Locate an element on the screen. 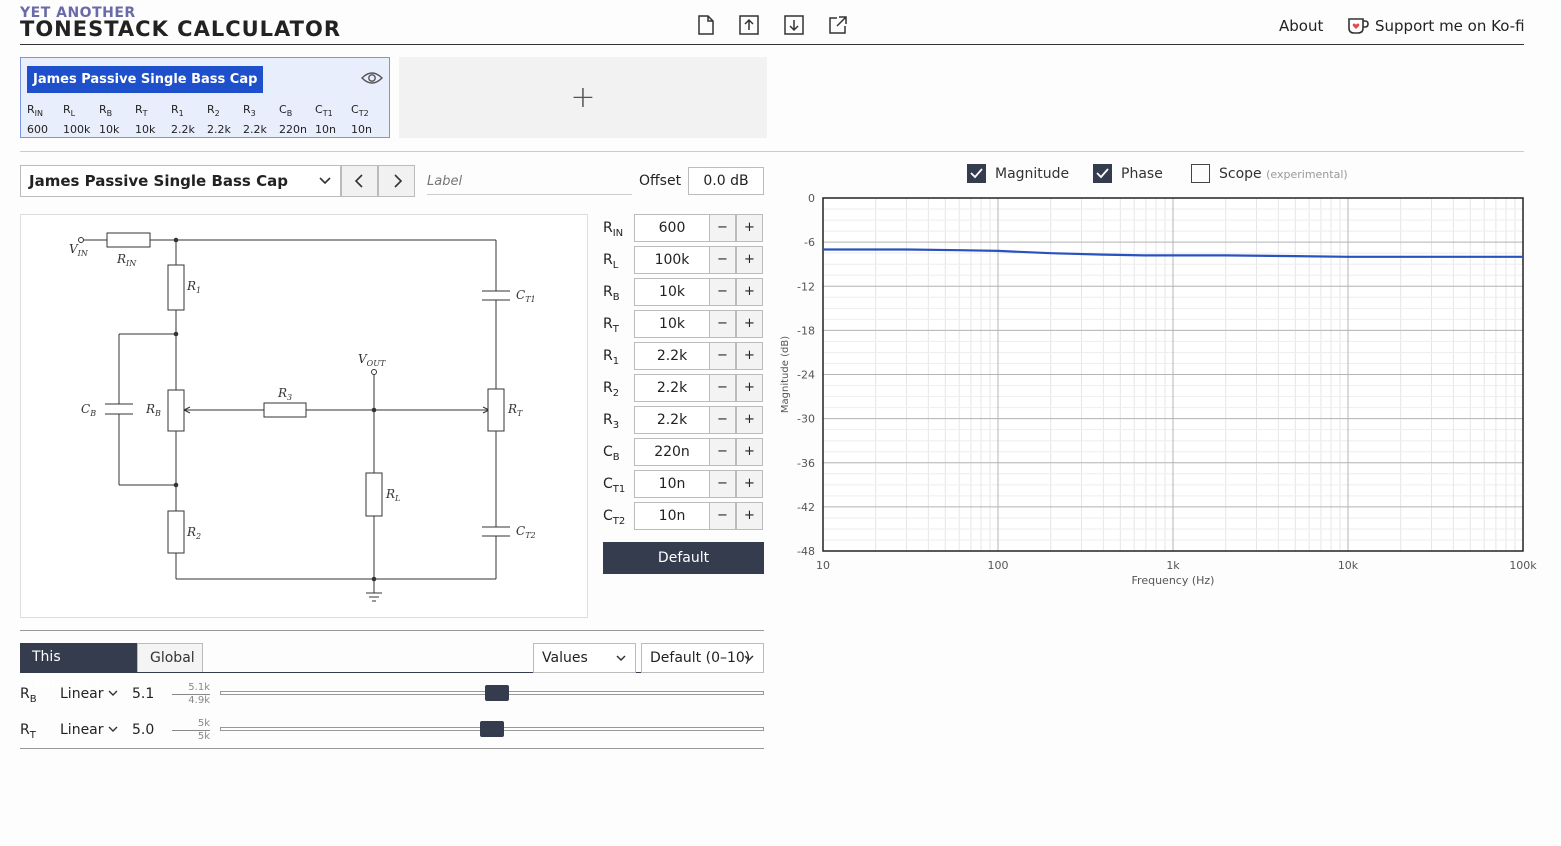 Image resolution: width=1561 pixels, height=846 pixels. param-value-input: 220n is located at coordinates (672, 452).